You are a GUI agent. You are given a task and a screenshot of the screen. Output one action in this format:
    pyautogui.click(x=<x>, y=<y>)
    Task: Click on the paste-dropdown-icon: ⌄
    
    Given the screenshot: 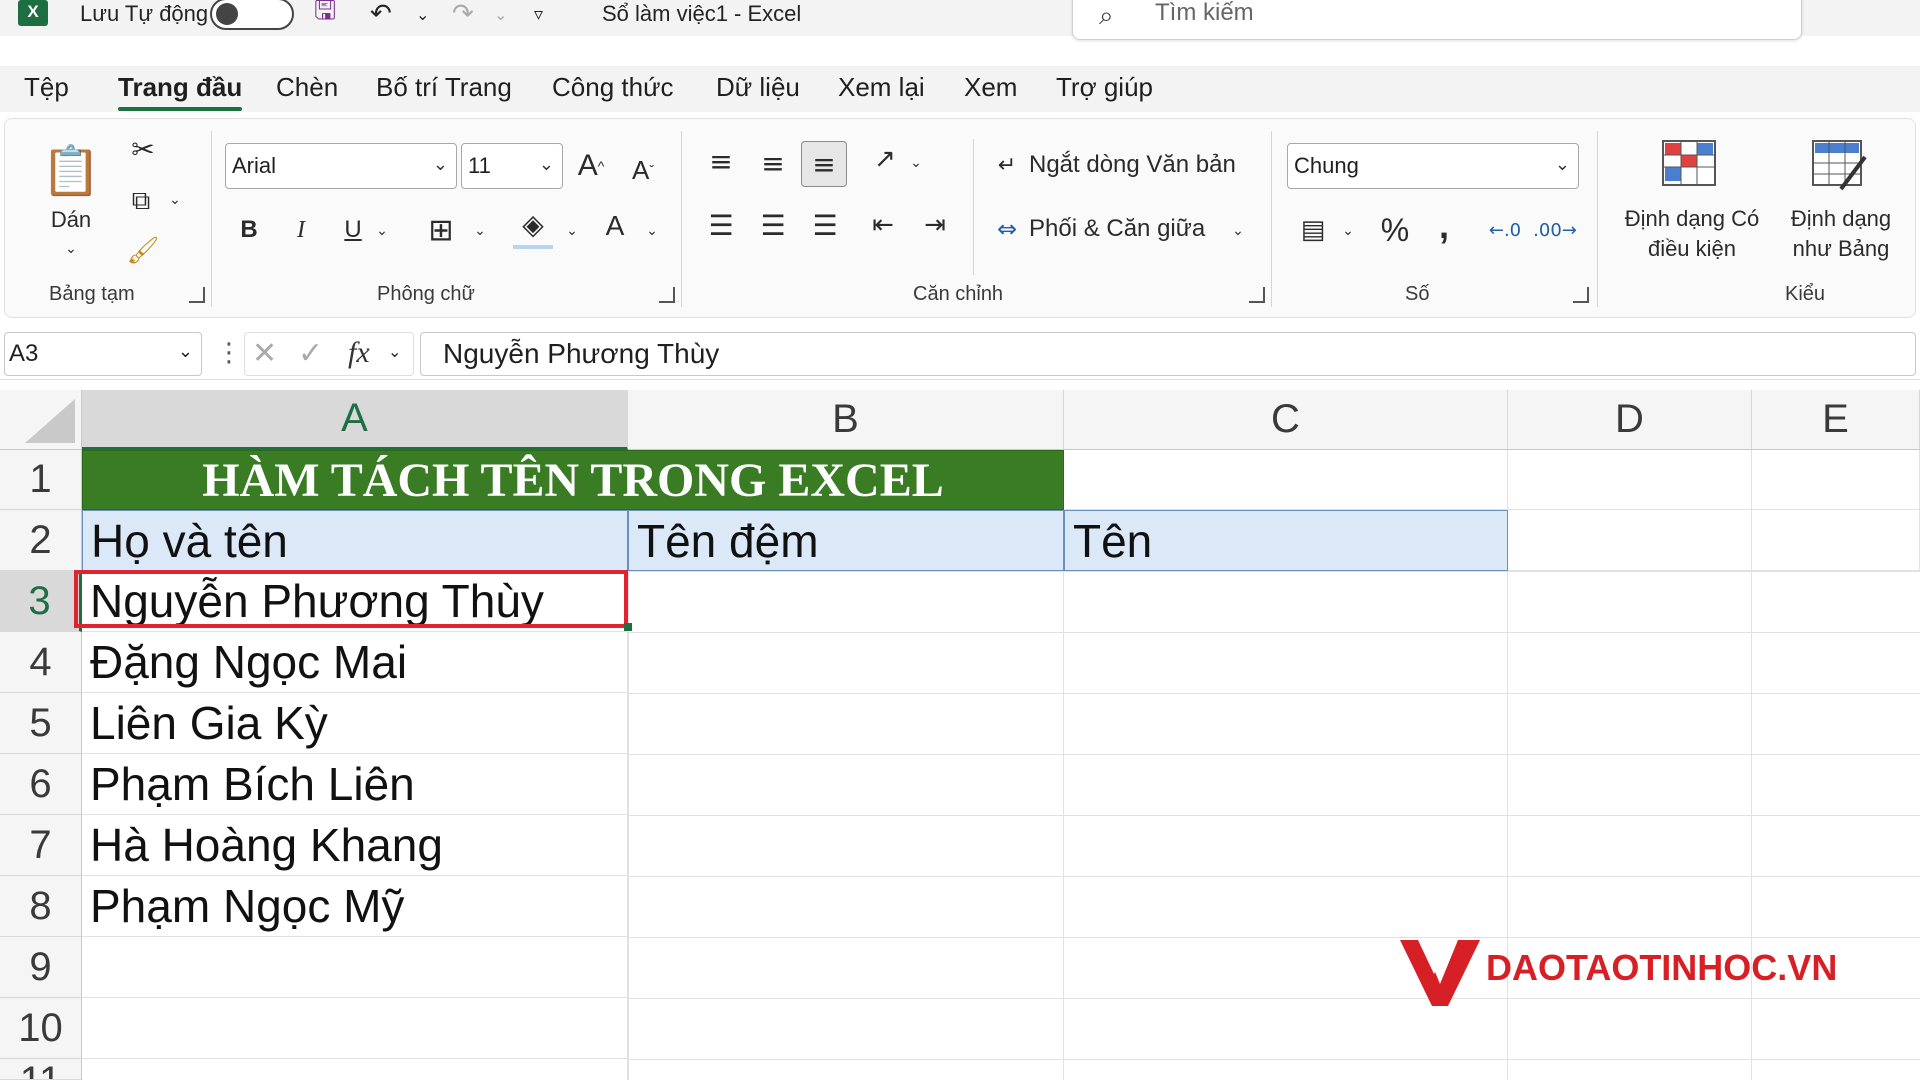 What is the action you would take?
    pyautogui.click(x=71, y=249)
    